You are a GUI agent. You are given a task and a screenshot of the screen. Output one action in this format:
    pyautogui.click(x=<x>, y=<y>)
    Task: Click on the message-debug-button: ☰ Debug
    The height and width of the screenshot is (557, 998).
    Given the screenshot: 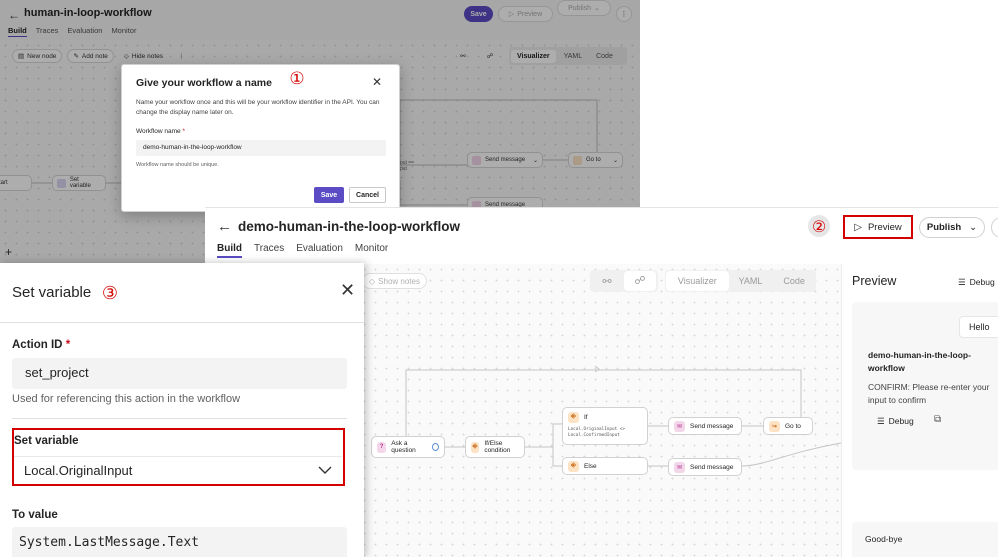 What is the action you would take?
    pyautogui.click(x=895, y=421)
    